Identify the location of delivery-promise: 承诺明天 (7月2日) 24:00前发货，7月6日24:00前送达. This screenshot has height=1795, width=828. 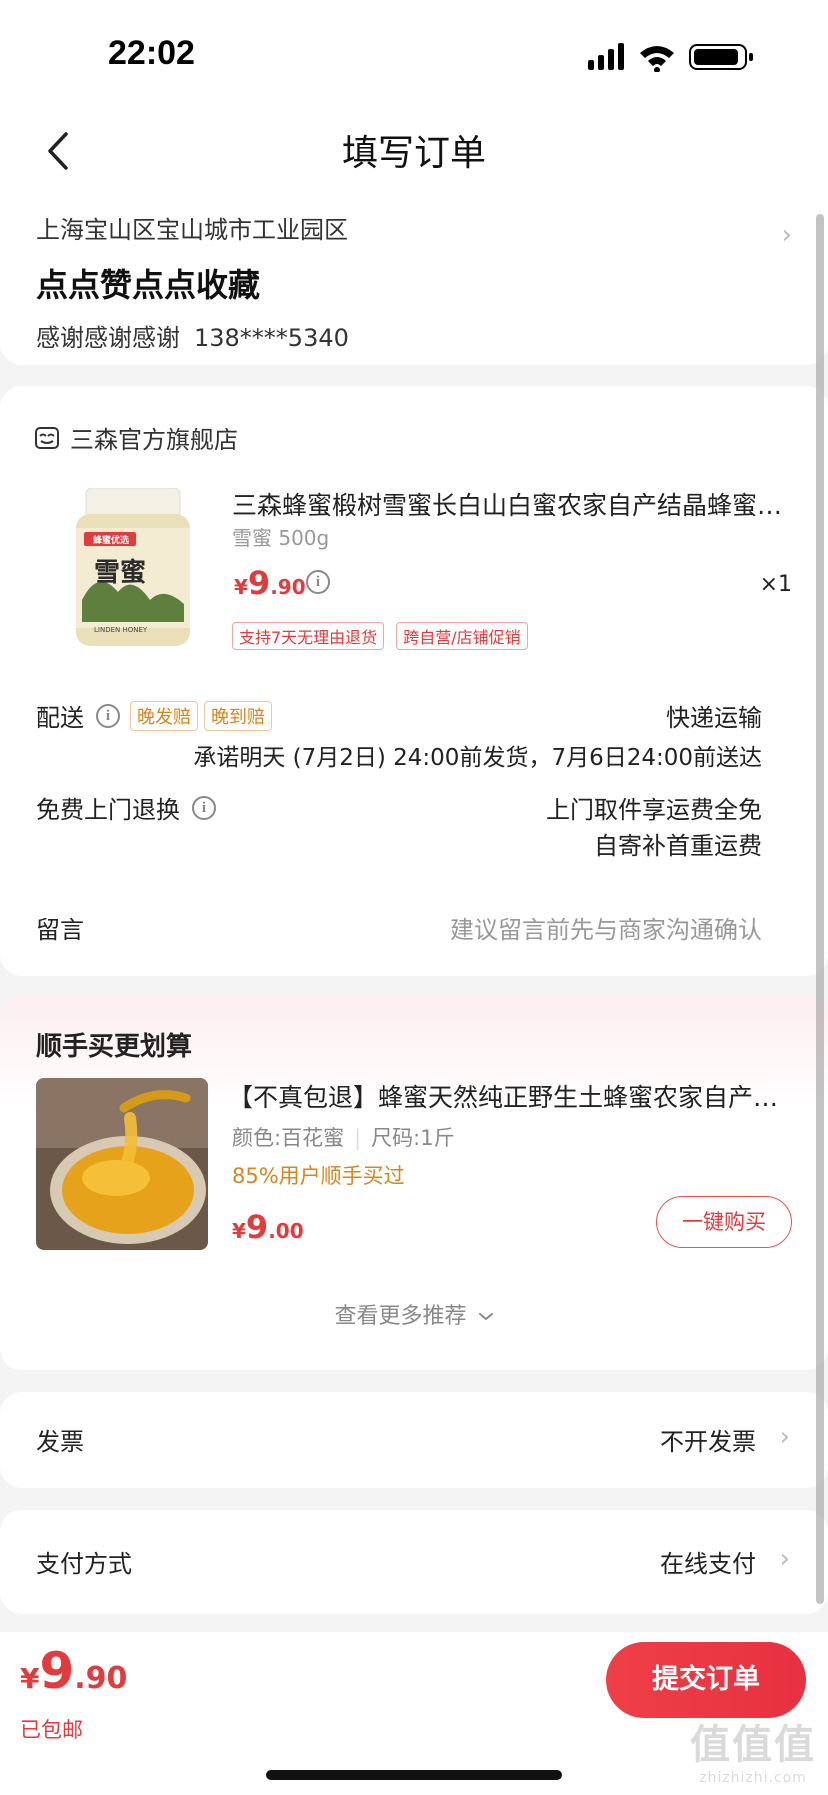
(477, 758).